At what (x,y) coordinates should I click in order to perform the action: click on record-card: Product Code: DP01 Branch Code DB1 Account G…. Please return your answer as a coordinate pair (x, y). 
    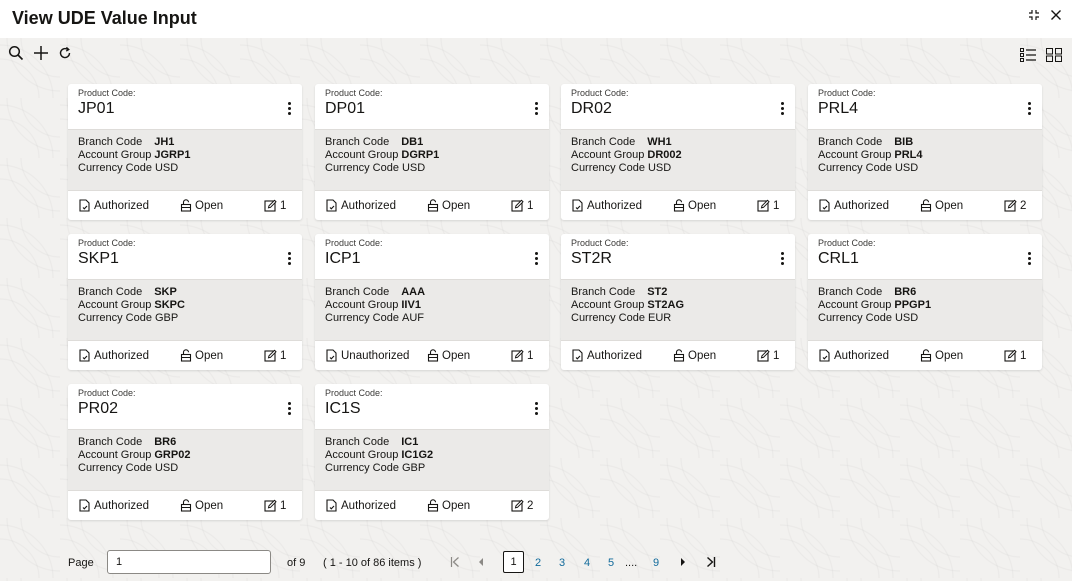
    Looking at the image, I should click on (432, 152).